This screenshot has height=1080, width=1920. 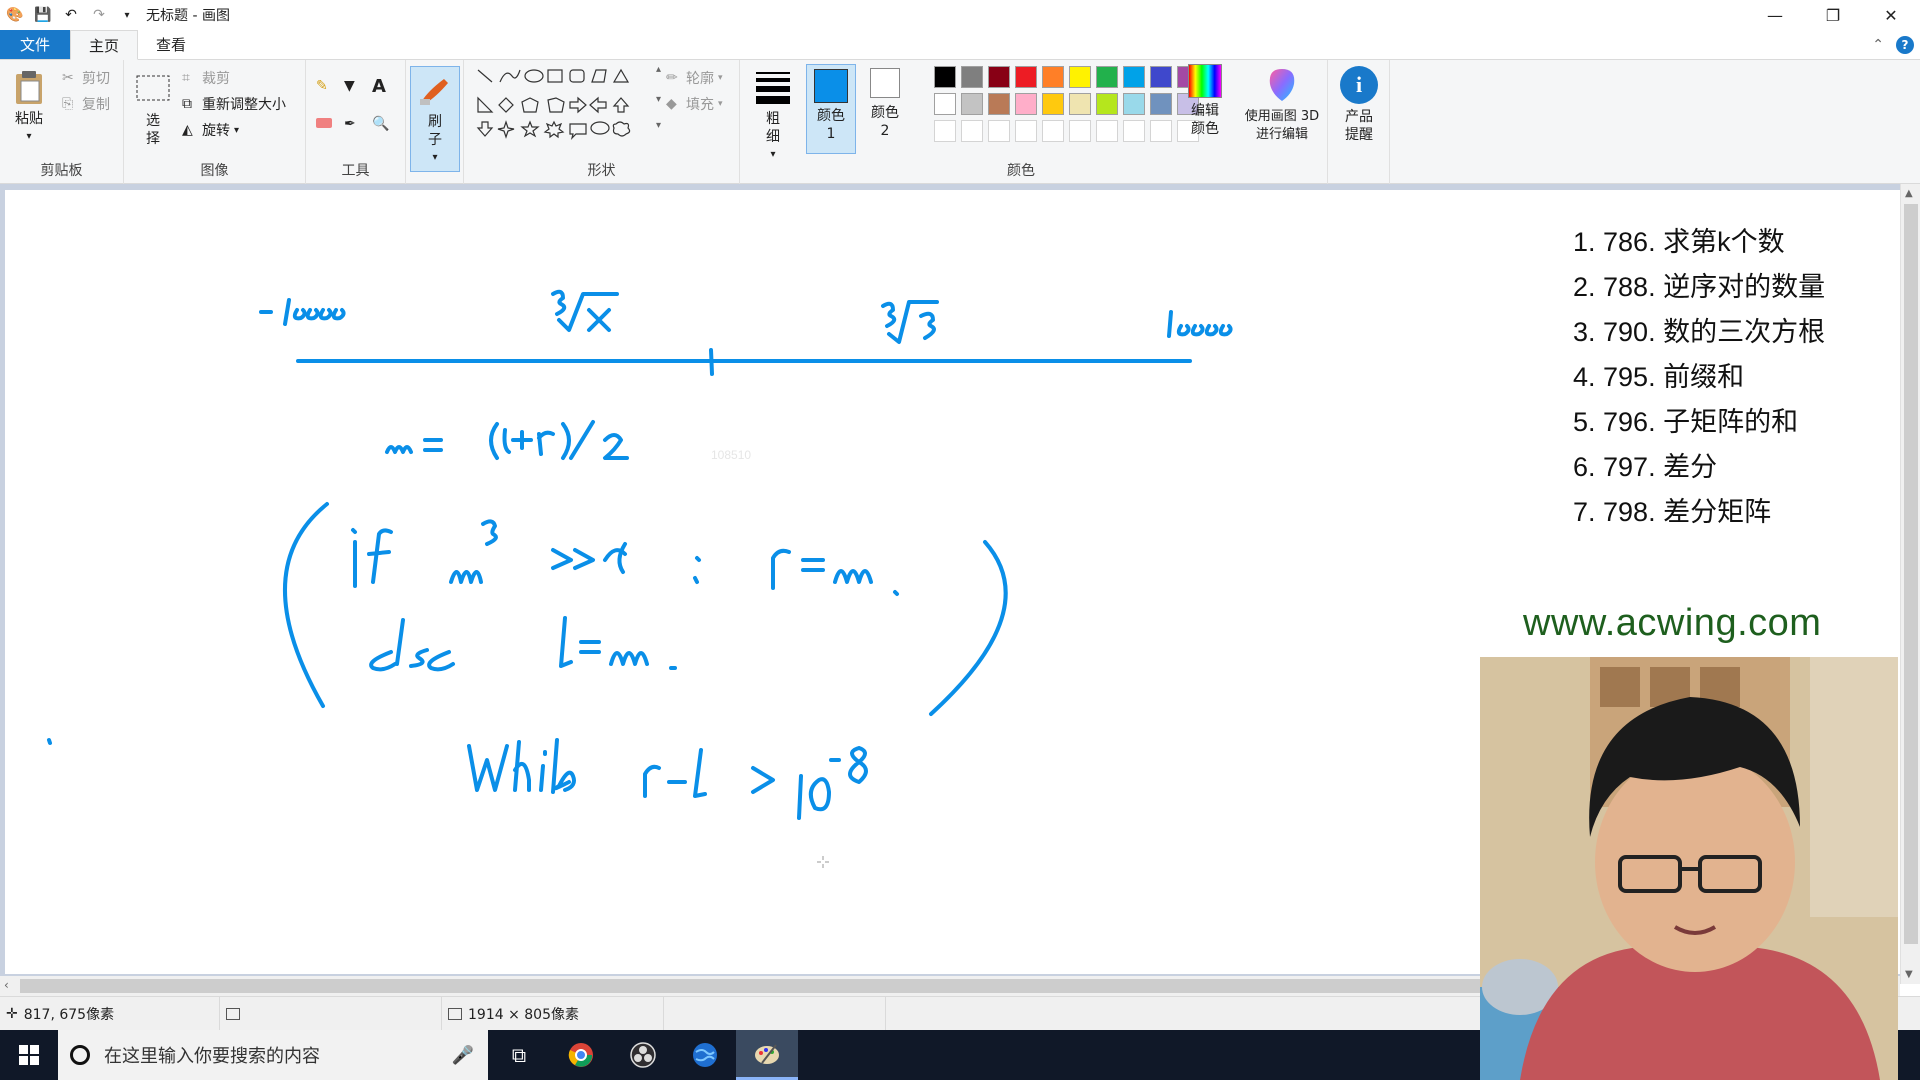 What do you see at coordinates (1909, 193) in the screenshot?
I see `scroll-up-arrow-icon: ▲` at bounding box center [1909, 193].